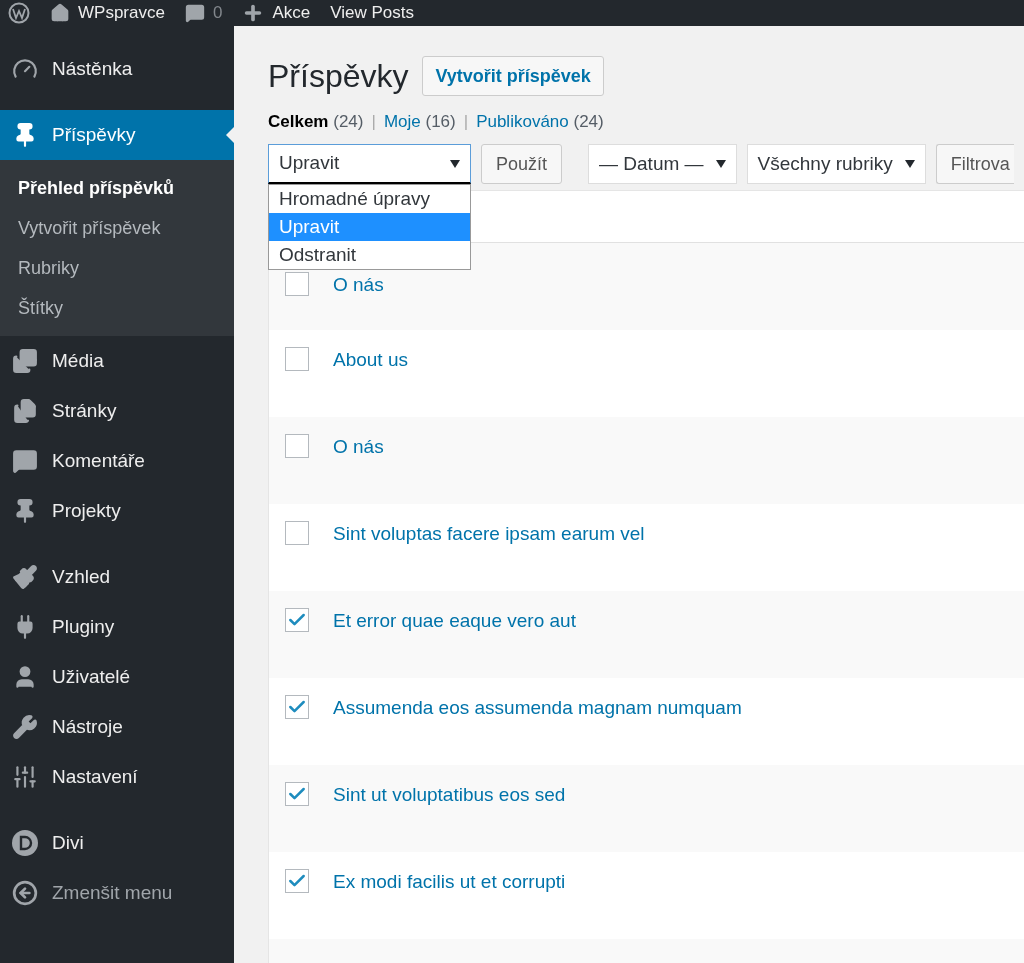 This screenshot has width=1024, height=963. Describe the element at coordinates (117, 893) in the screenshot. I see `sidebar-menu-item: Zmenšit menu` at that location.